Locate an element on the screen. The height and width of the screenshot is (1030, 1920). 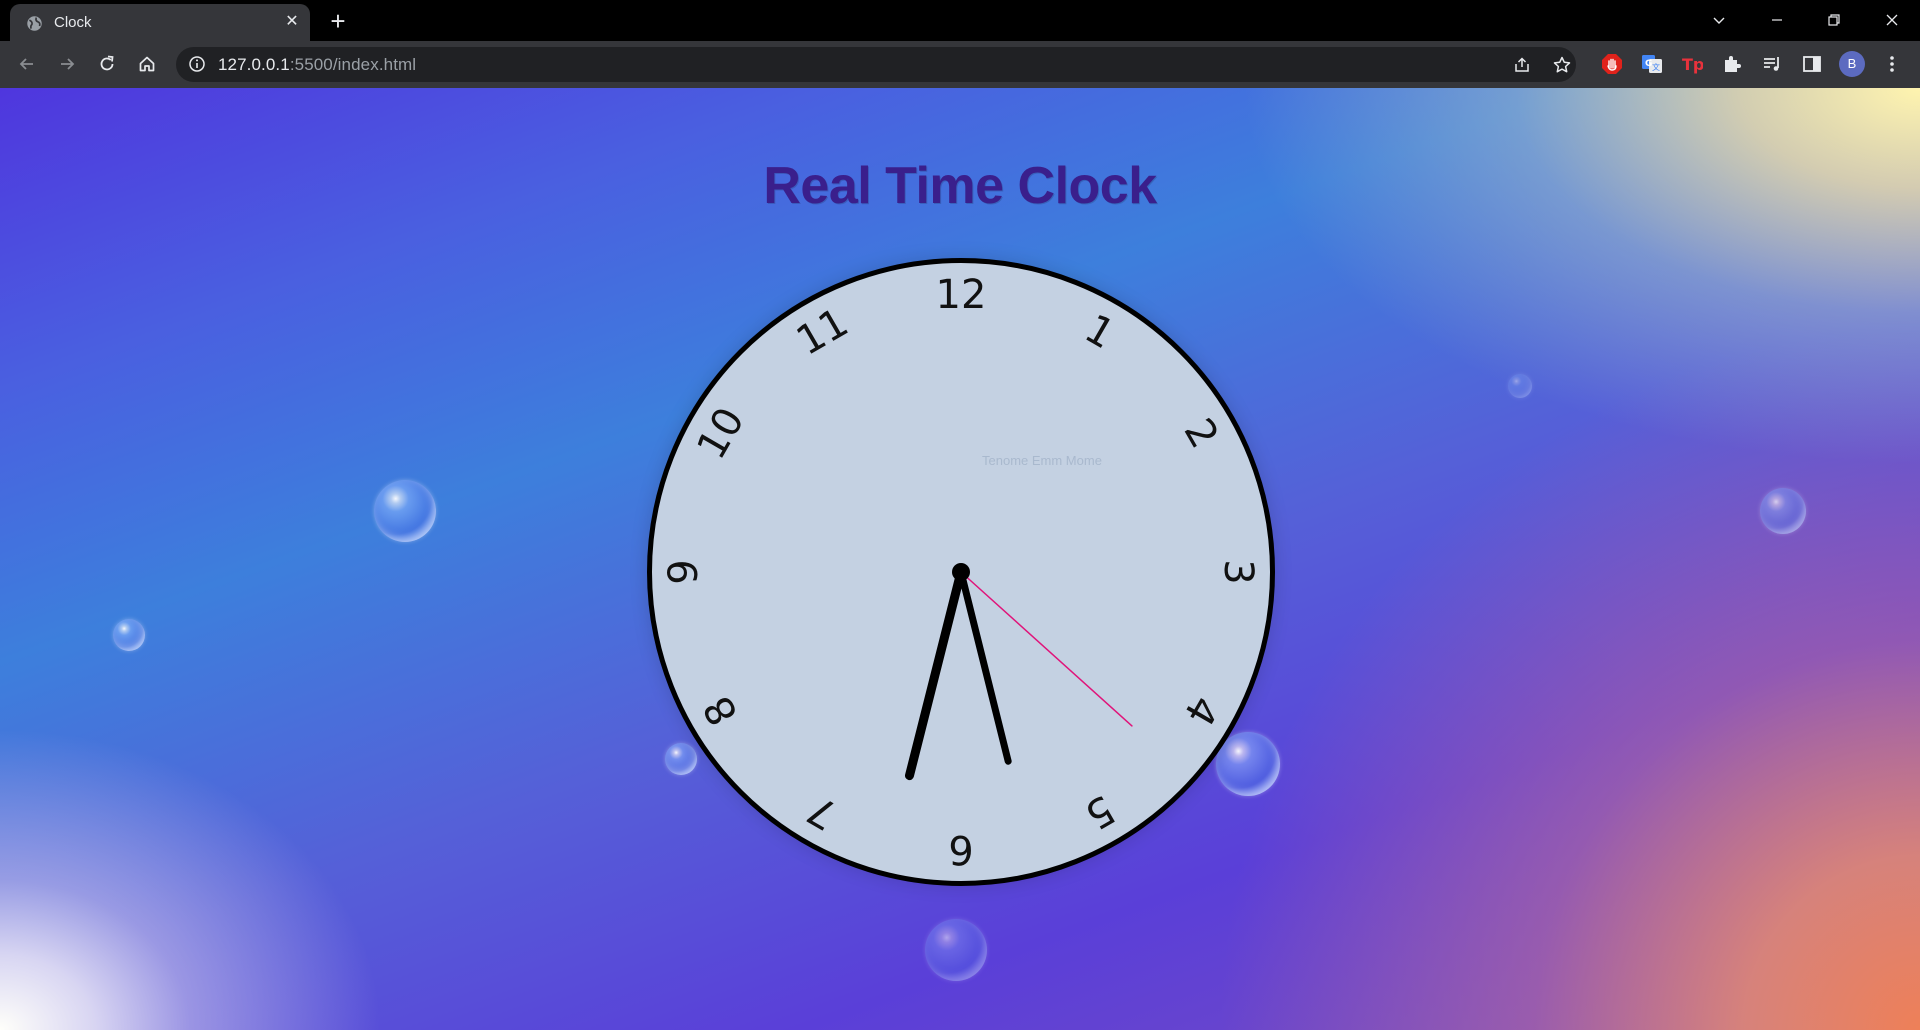
clock-numeral-2: 2 is located at coordinates (1201, 433).